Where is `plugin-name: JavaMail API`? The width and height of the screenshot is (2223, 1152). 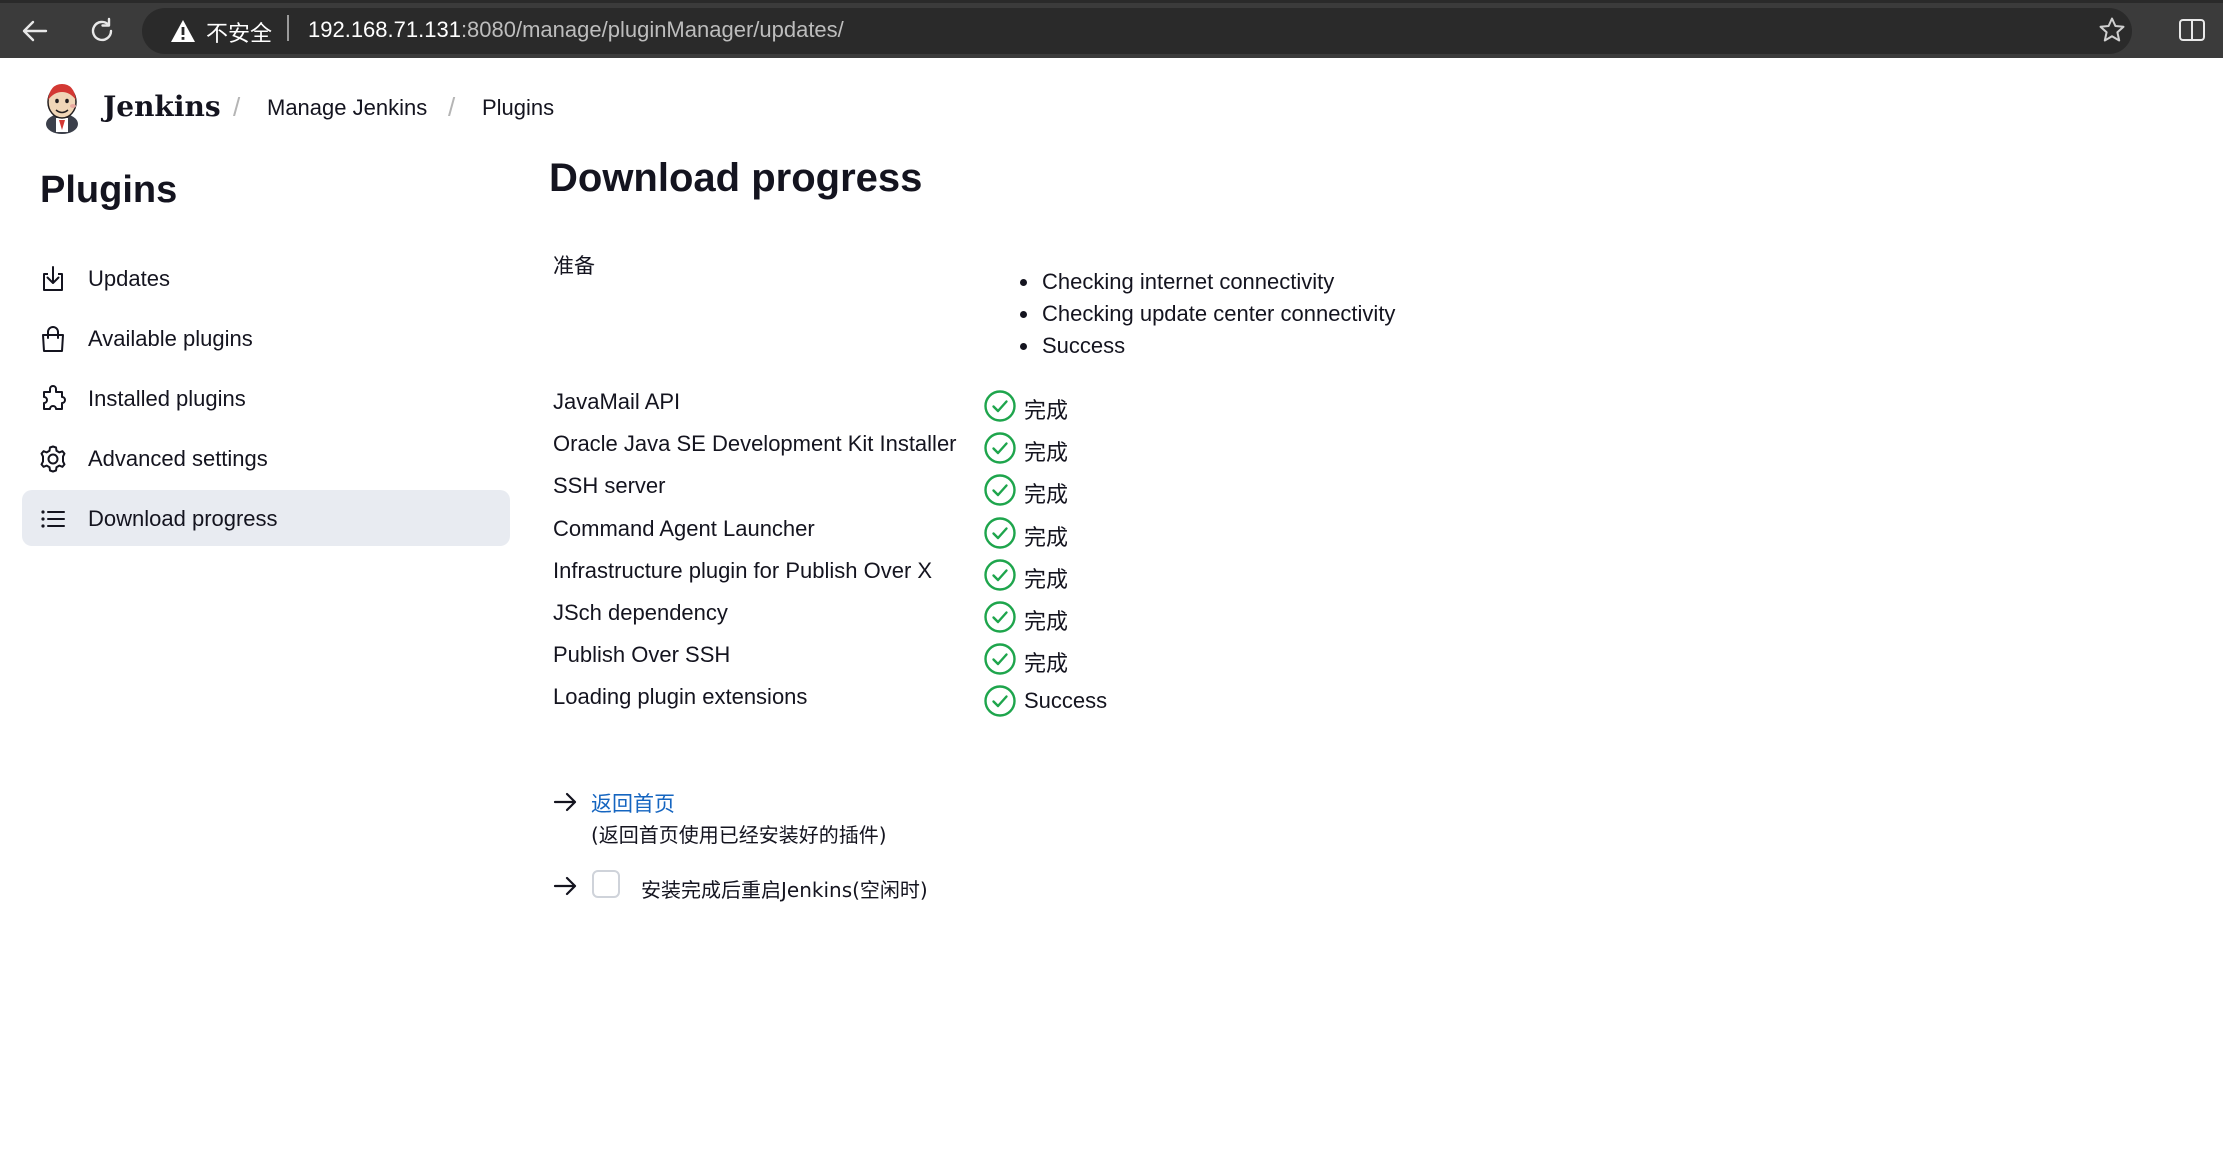 plugin-name: JavaMail API is located at coordinates (617, 401).